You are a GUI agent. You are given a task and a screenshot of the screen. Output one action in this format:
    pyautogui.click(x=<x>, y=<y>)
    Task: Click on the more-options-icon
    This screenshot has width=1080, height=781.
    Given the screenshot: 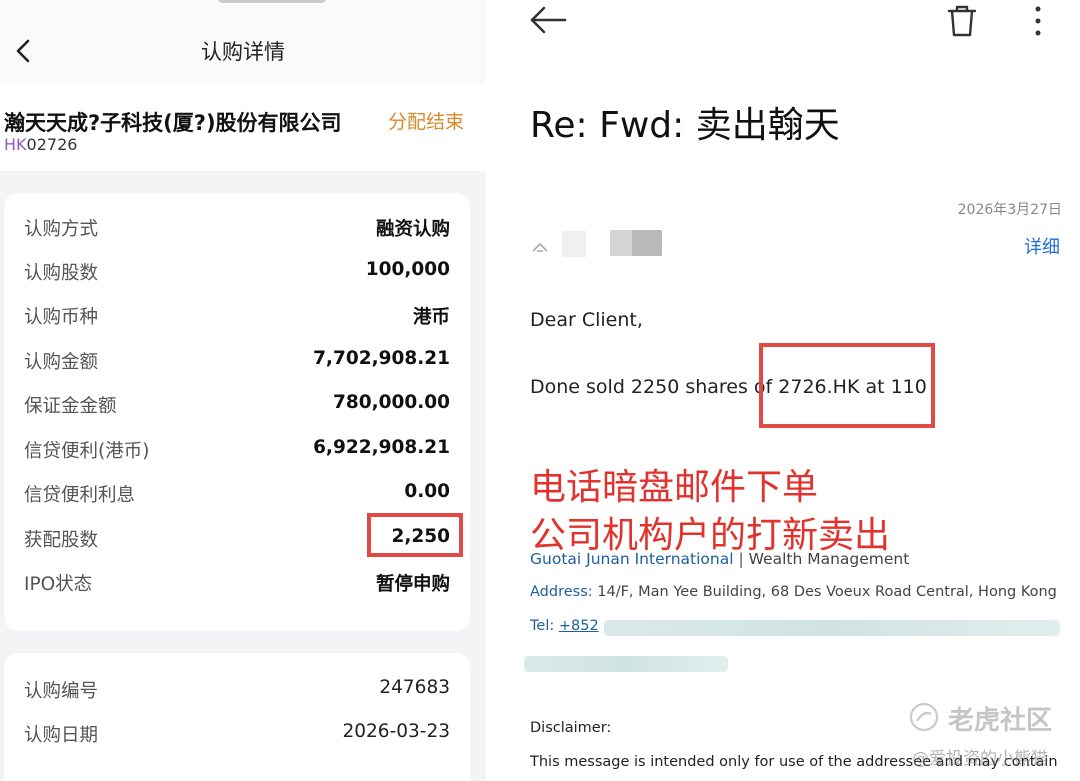 What is the action you would take?
    pyautogui.click(x=1038, y=21)
    